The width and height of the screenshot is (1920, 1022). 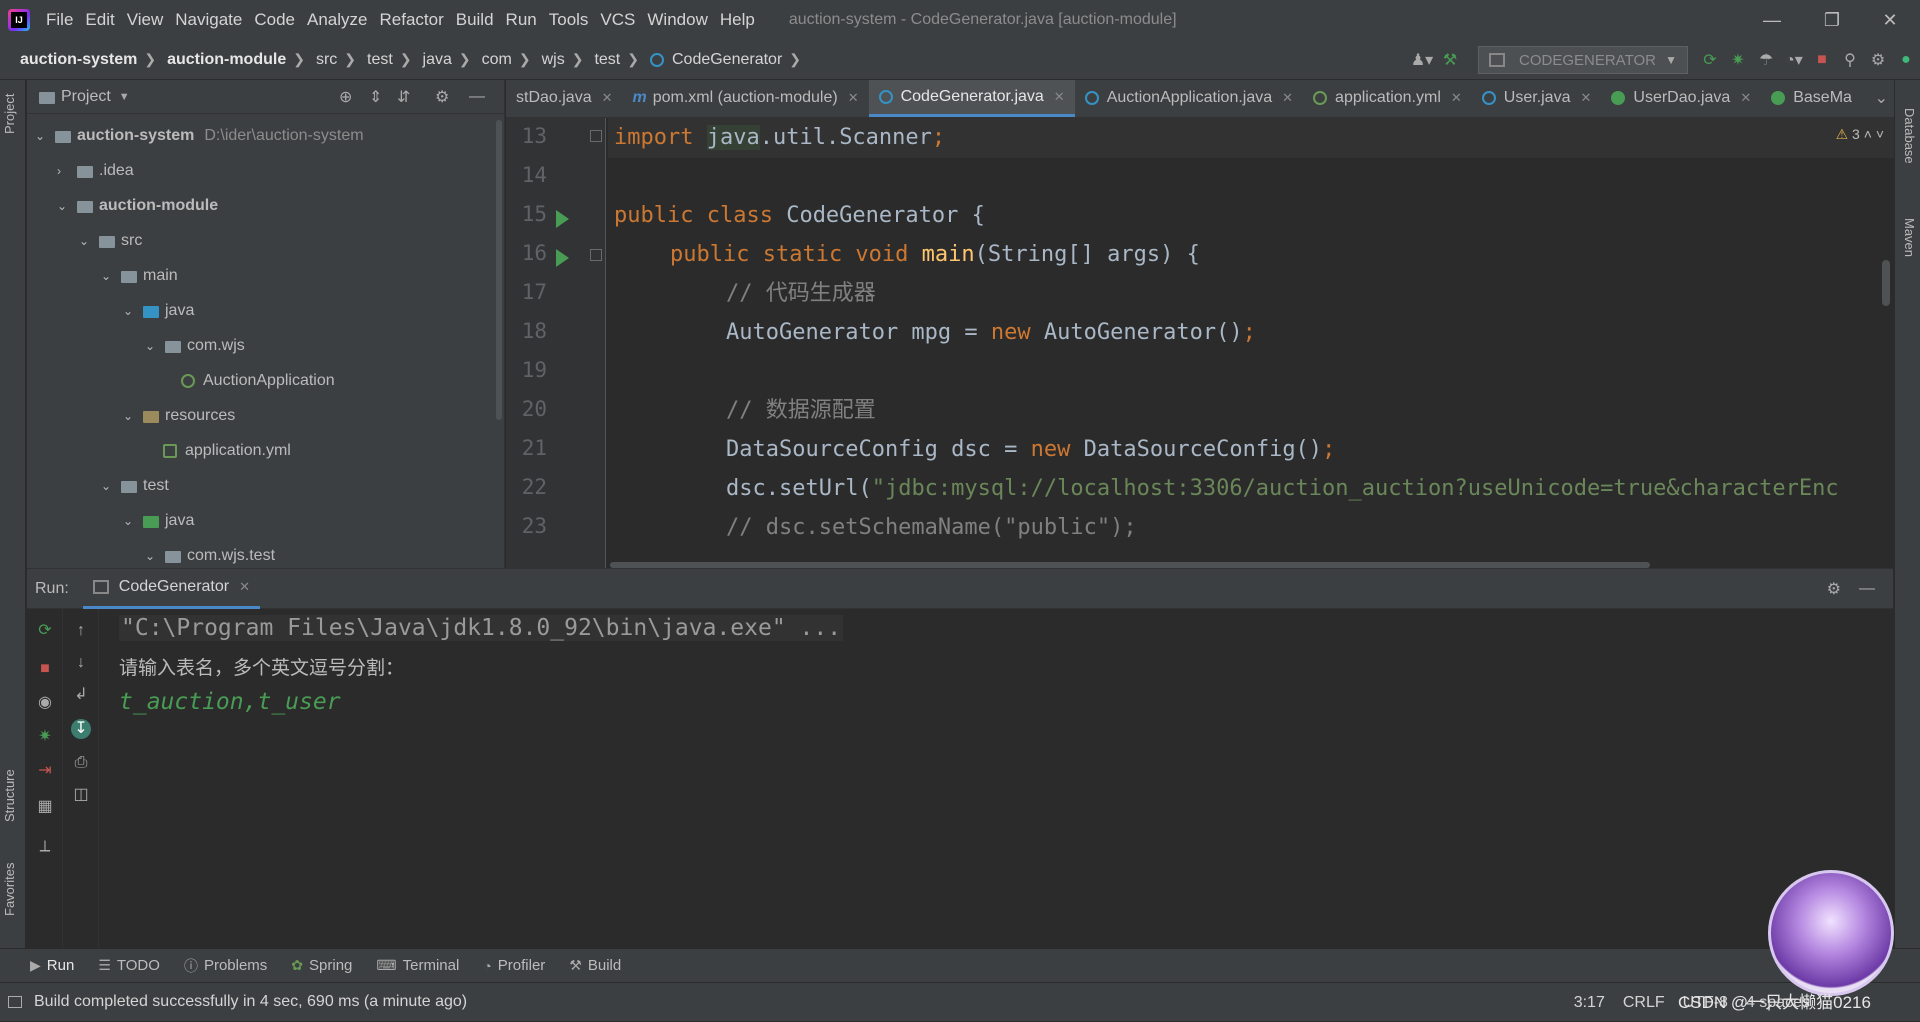 I want to click on layout-icon: ▦, so click(x=45, y=807).